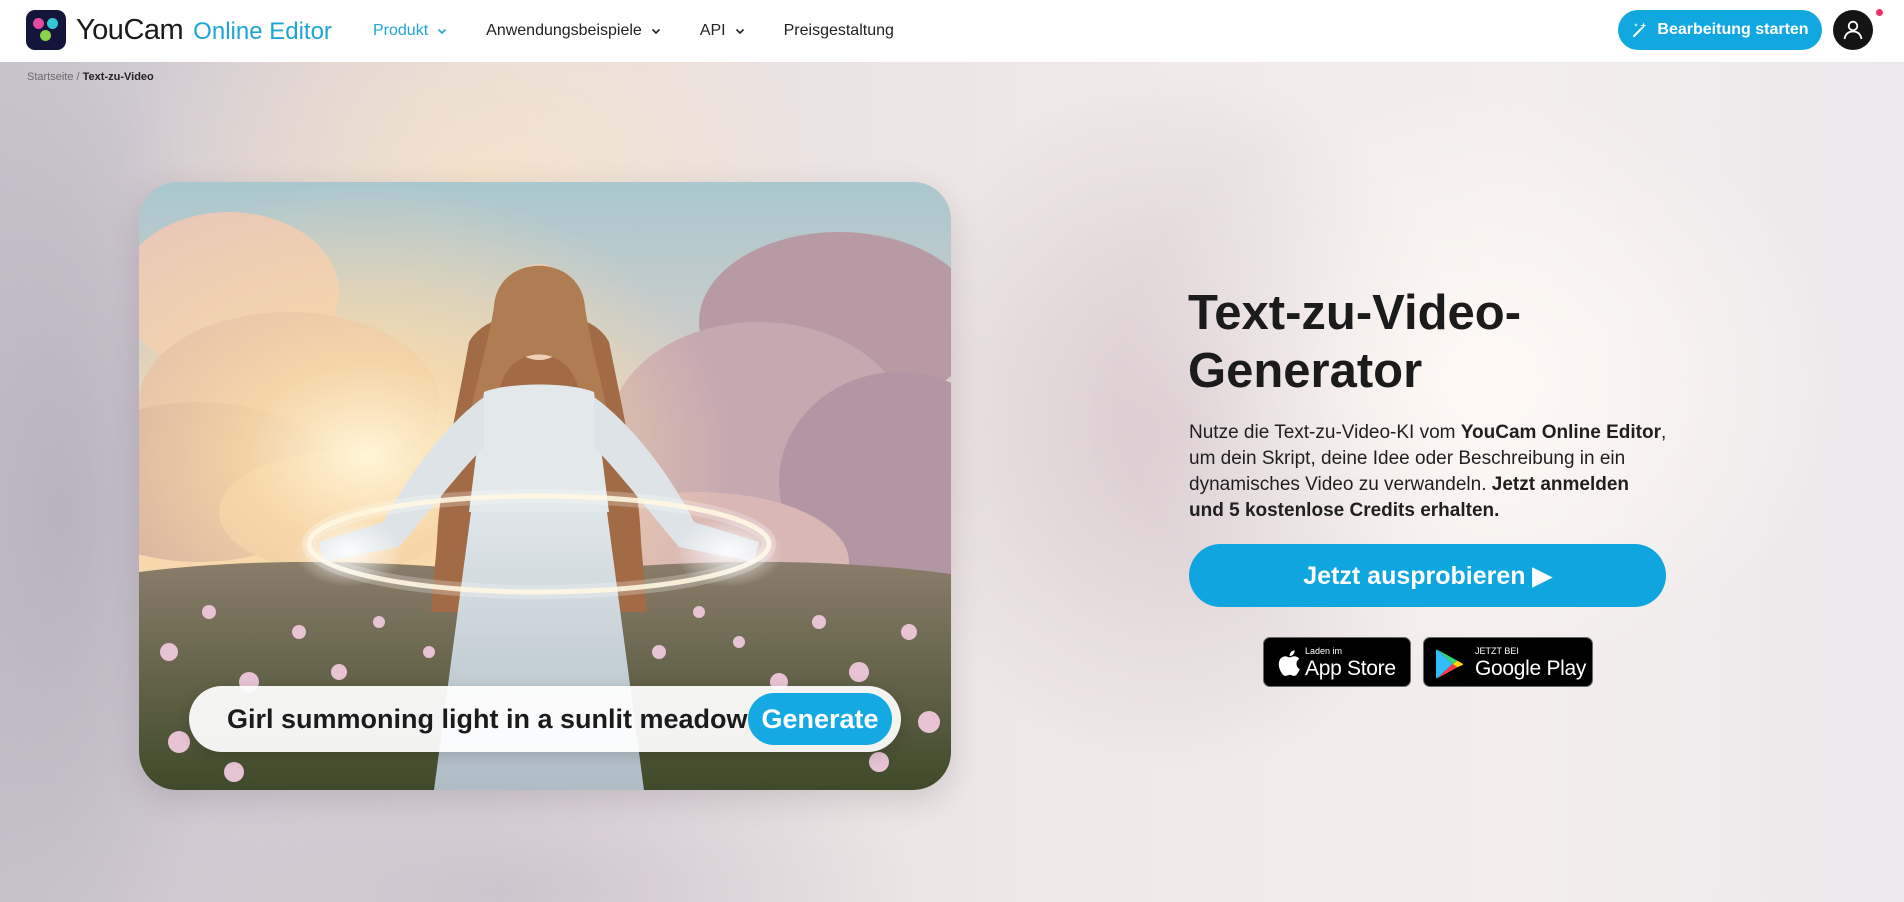  Describe the element at coordinates (50, 77) in the screenshot. I see `breadcrumb-home: Startseite` at that location.